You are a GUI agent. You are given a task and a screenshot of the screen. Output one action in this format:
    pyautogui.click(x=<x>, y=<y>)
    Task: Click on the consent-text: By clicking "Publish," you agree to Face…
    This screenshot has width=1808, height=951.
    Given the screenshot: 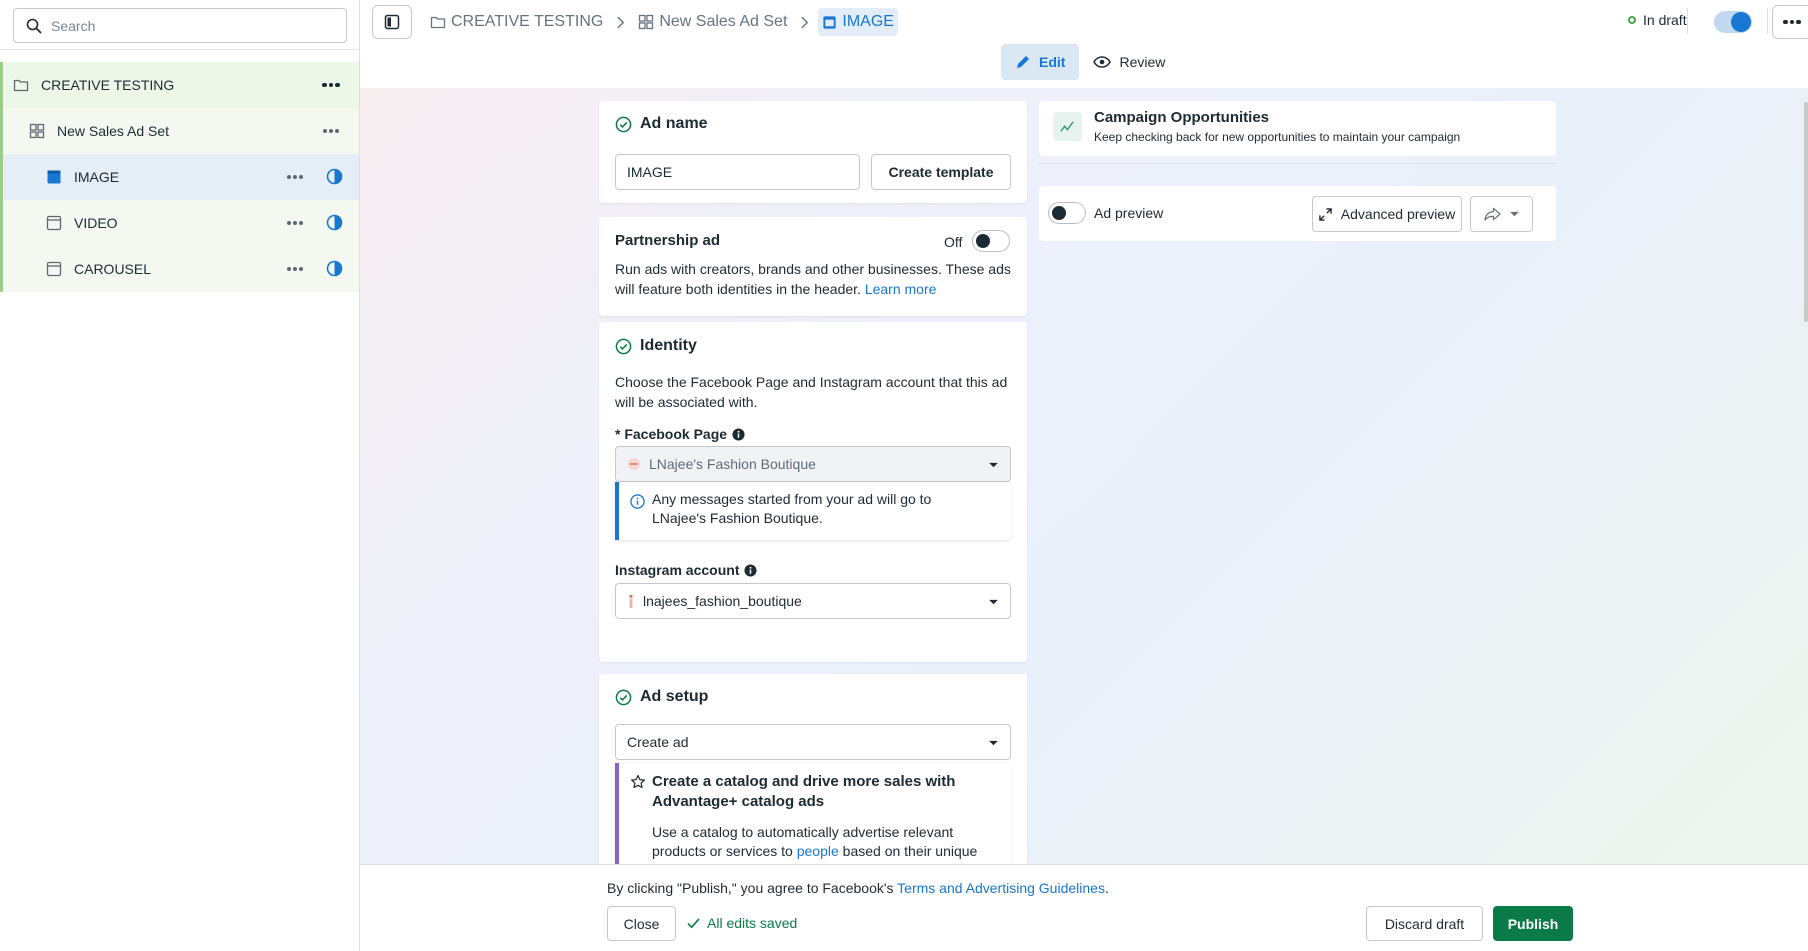 What is the action you would take?
    pyautogui.click(x=752, y=888)
    